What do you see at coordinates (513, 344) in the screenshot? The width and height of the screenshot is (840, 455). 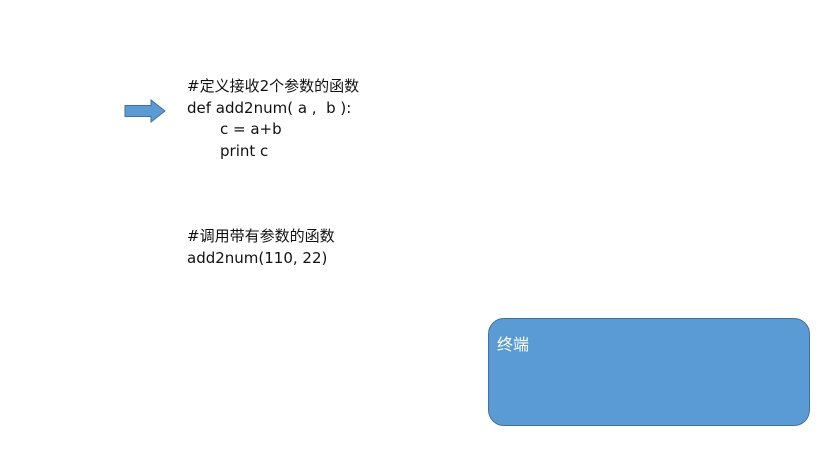 I see `terminal-label: 终端` at bounding box center [513, 344].